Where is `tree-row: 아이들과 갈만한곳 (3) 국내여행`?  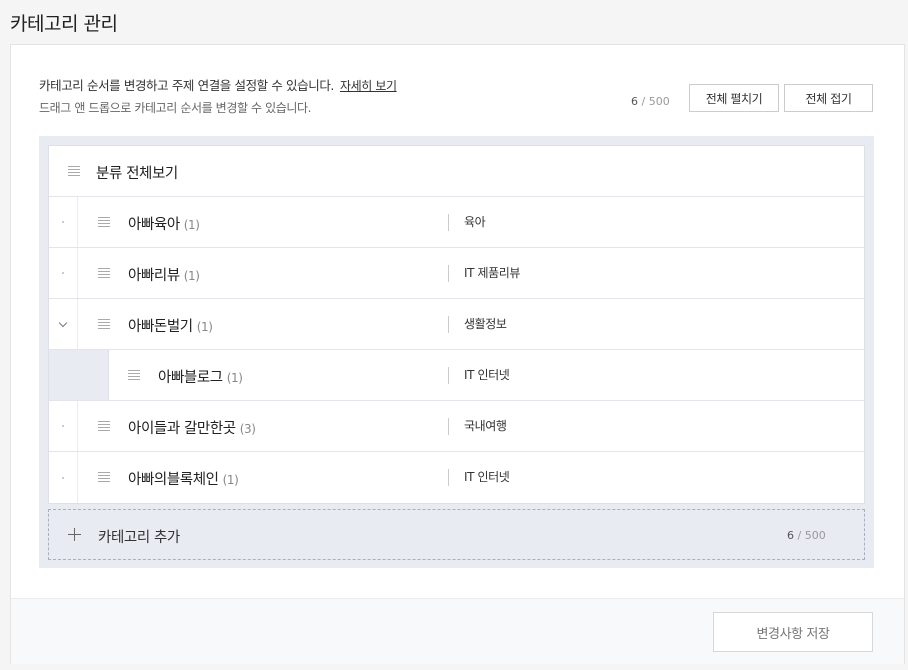
tree-row: 아이들과 갈만한곳 (3) 국내여행 is located at coordinates (456, 426).